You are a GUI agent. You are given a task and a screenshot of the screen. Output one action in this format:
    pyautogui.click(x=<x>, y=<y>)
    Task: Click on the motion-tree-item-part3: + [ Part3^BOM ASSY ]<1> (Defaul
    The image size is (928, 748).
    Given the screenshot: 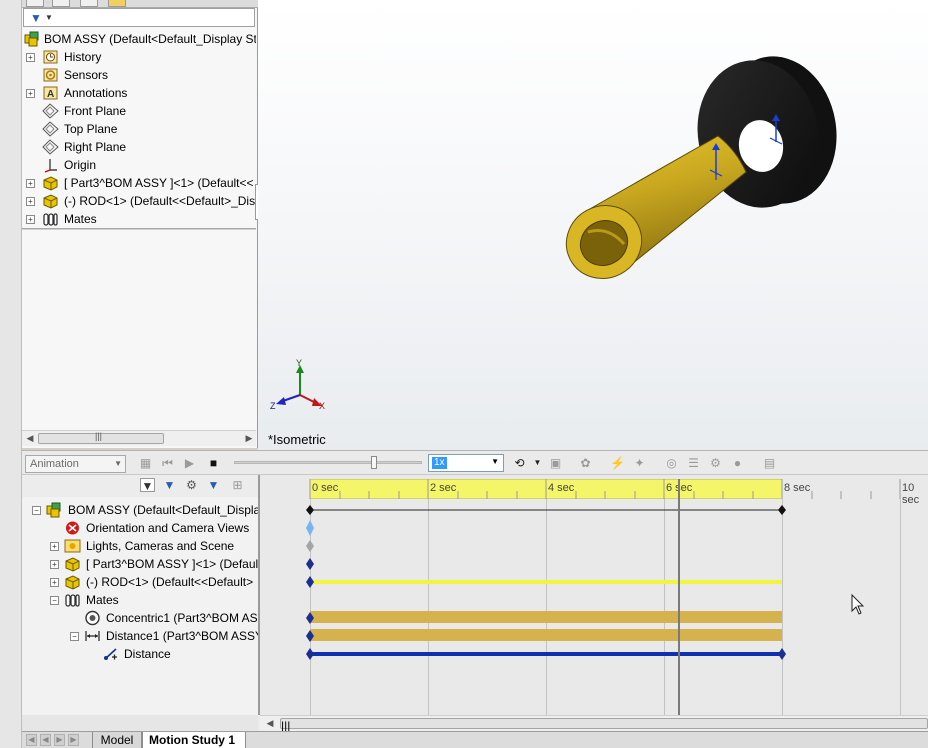 What is the action you would take?
    pyautogui.click(x=140, y=564)
    